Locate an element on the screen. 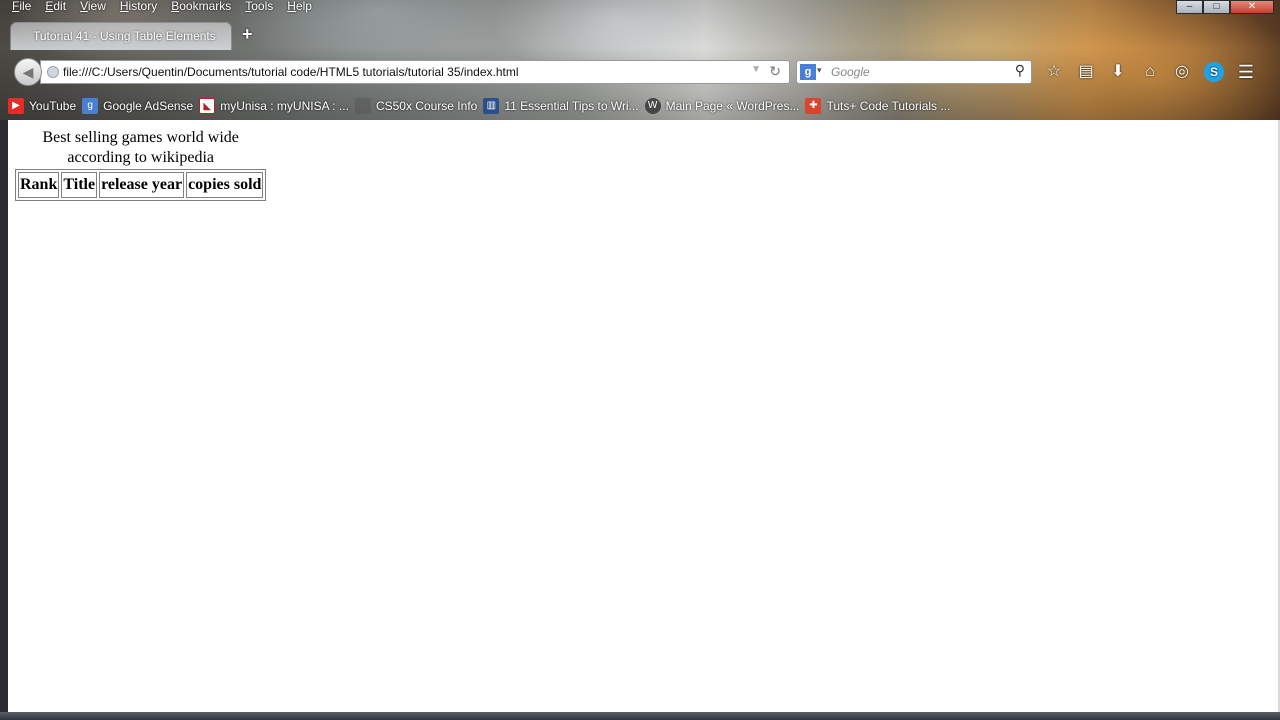 The image size is (1280, 720). menu-view: View is located at coordinates (93, 7).